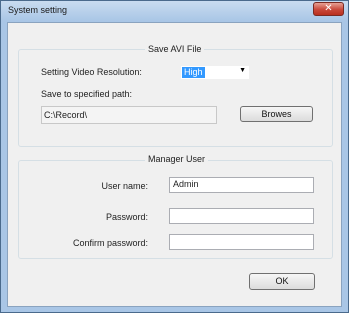  Describe the element at coordinates (241, 185) in the screenshot. I see `username-input: Admin` at that location.